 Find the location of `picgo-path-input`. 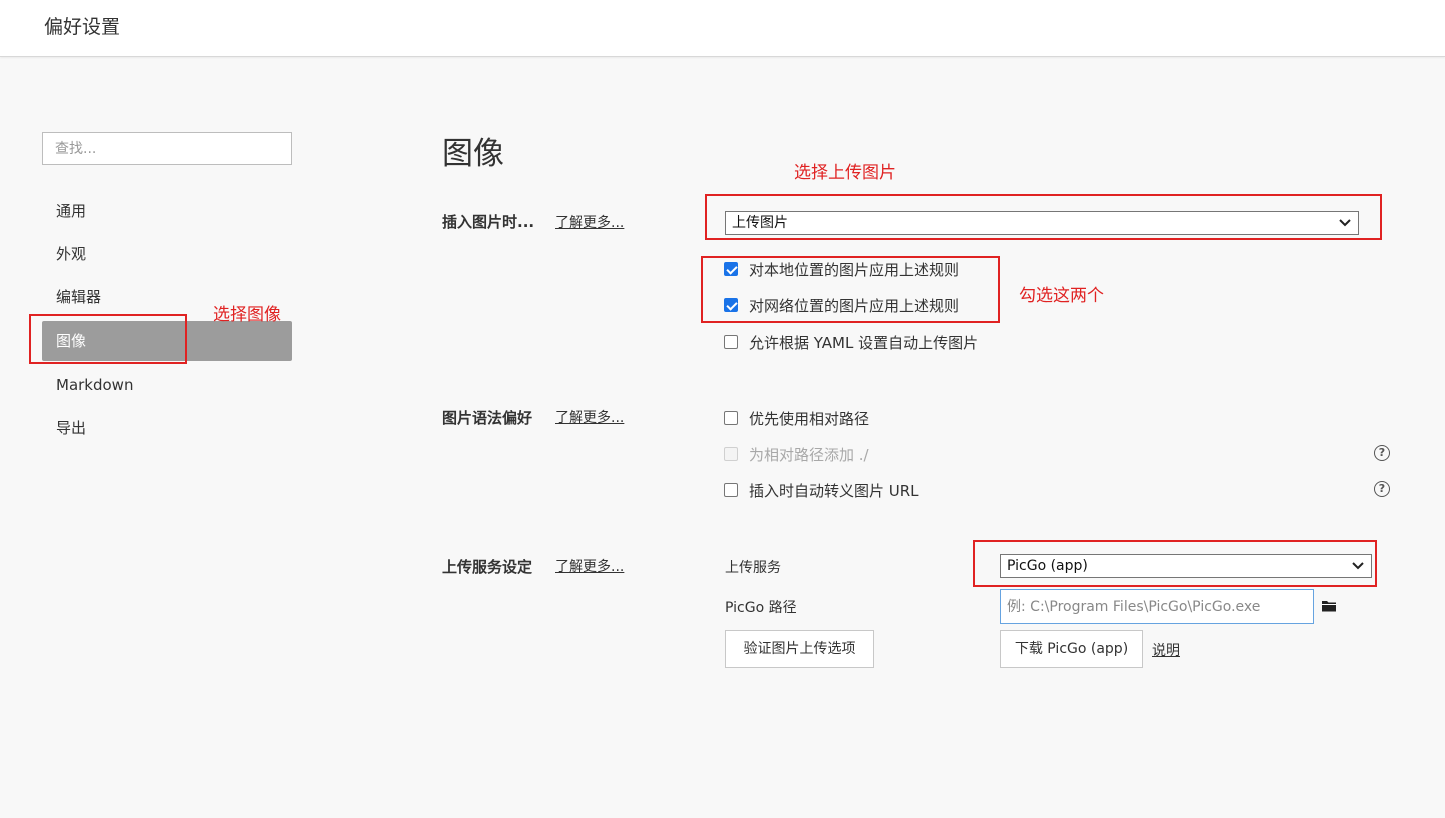

picgo-path-input is located at coordinates (1157, 606).